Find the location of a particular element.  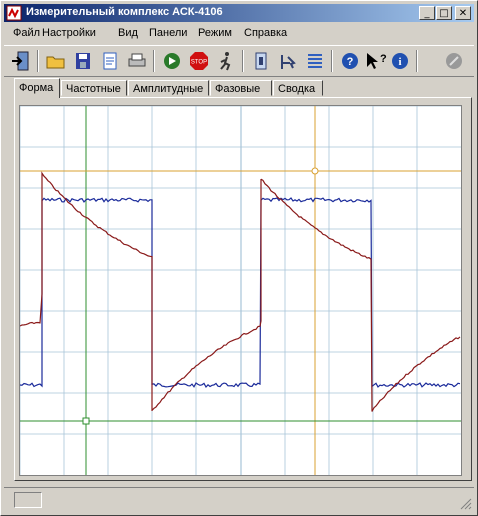

open-button is located at coordinates (56, 61).